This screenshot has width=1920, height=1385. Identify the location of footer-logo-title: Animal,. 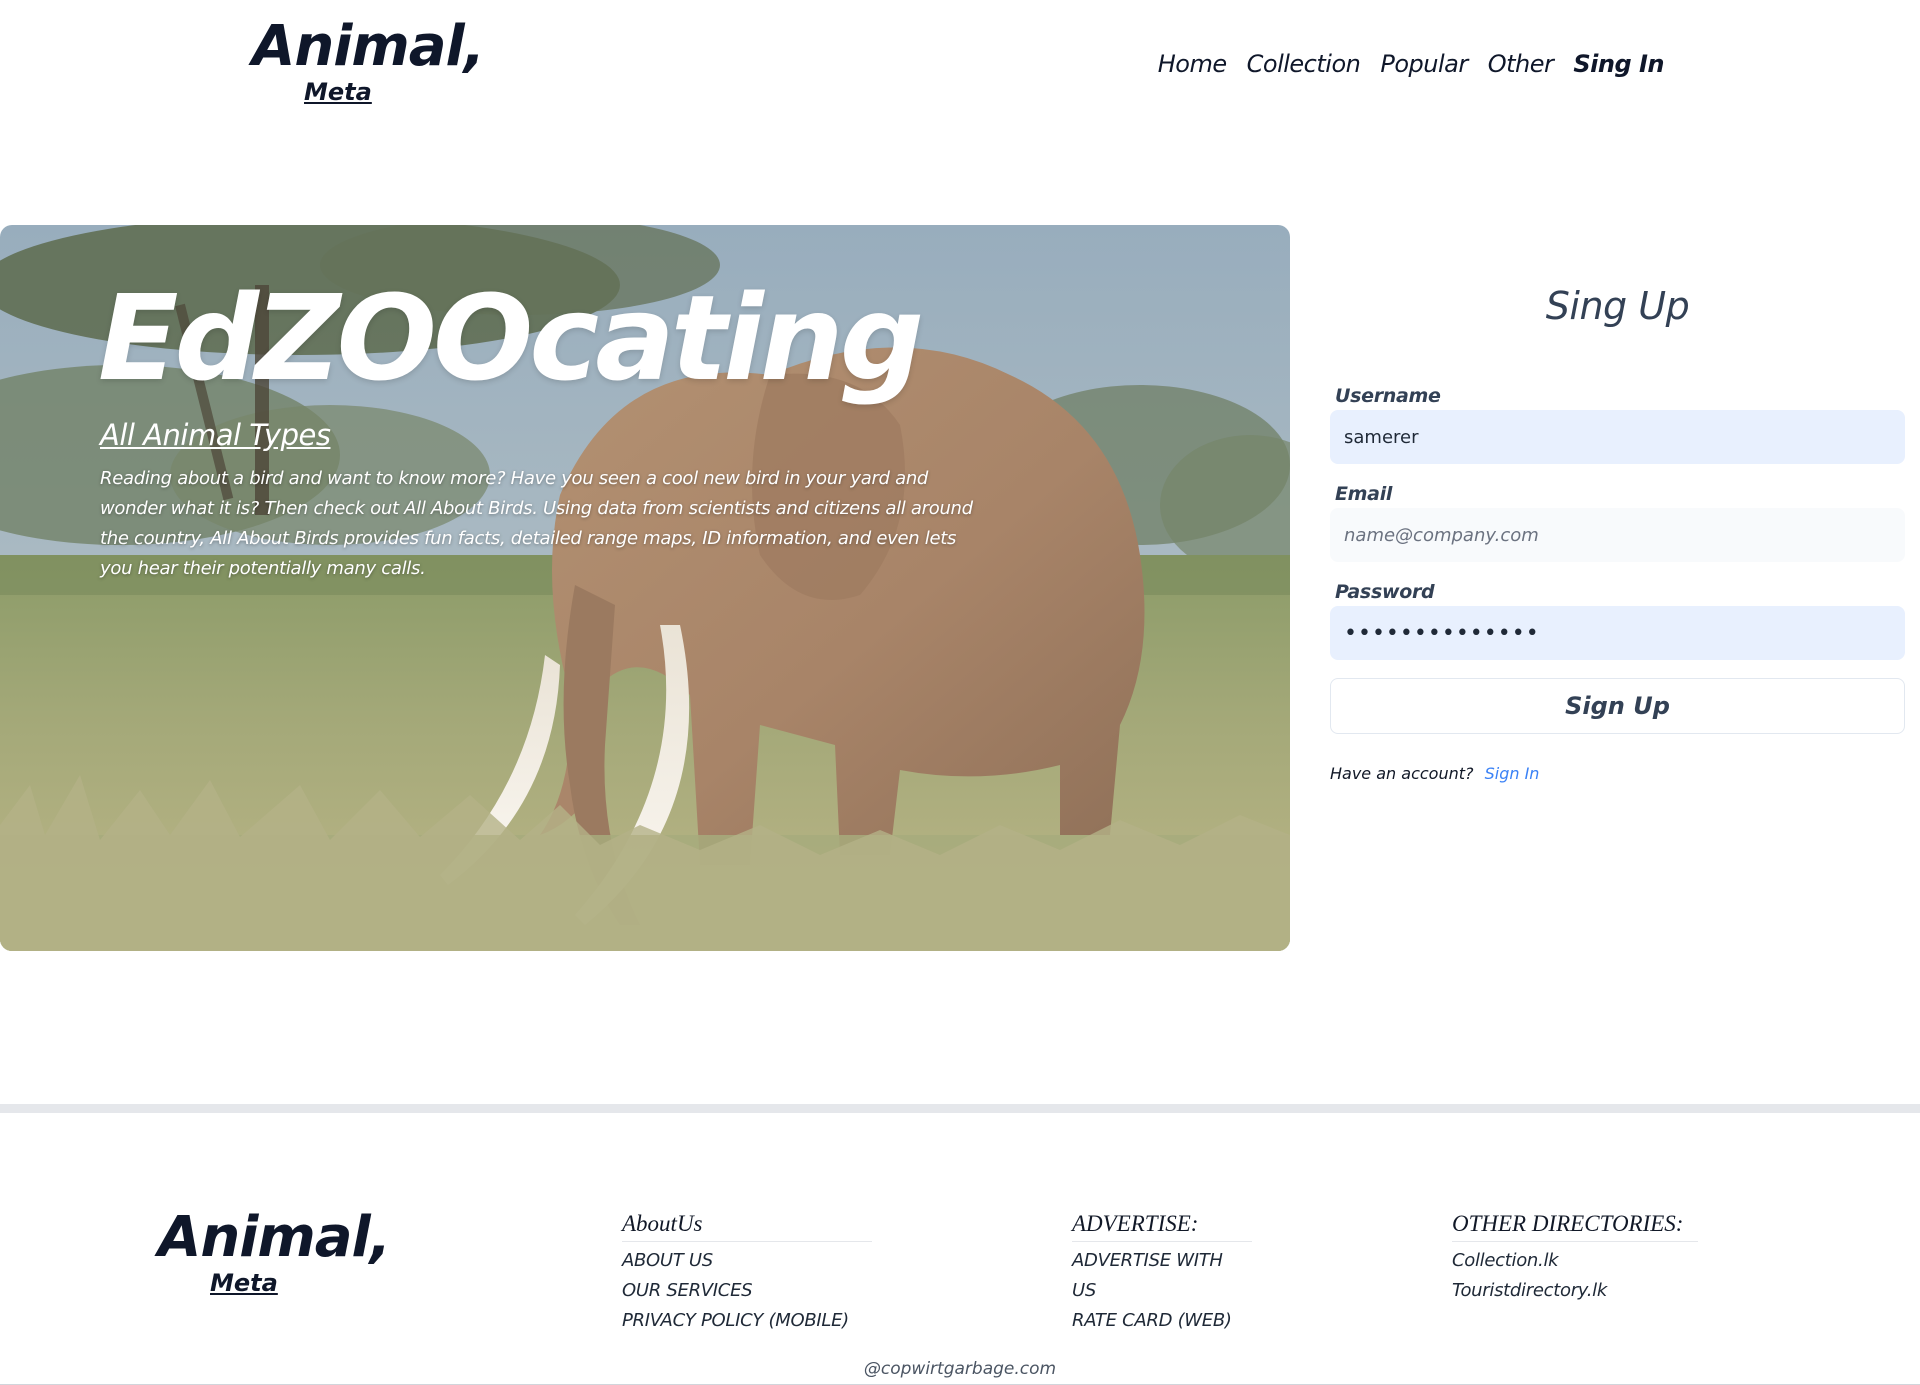
(274, 1237).